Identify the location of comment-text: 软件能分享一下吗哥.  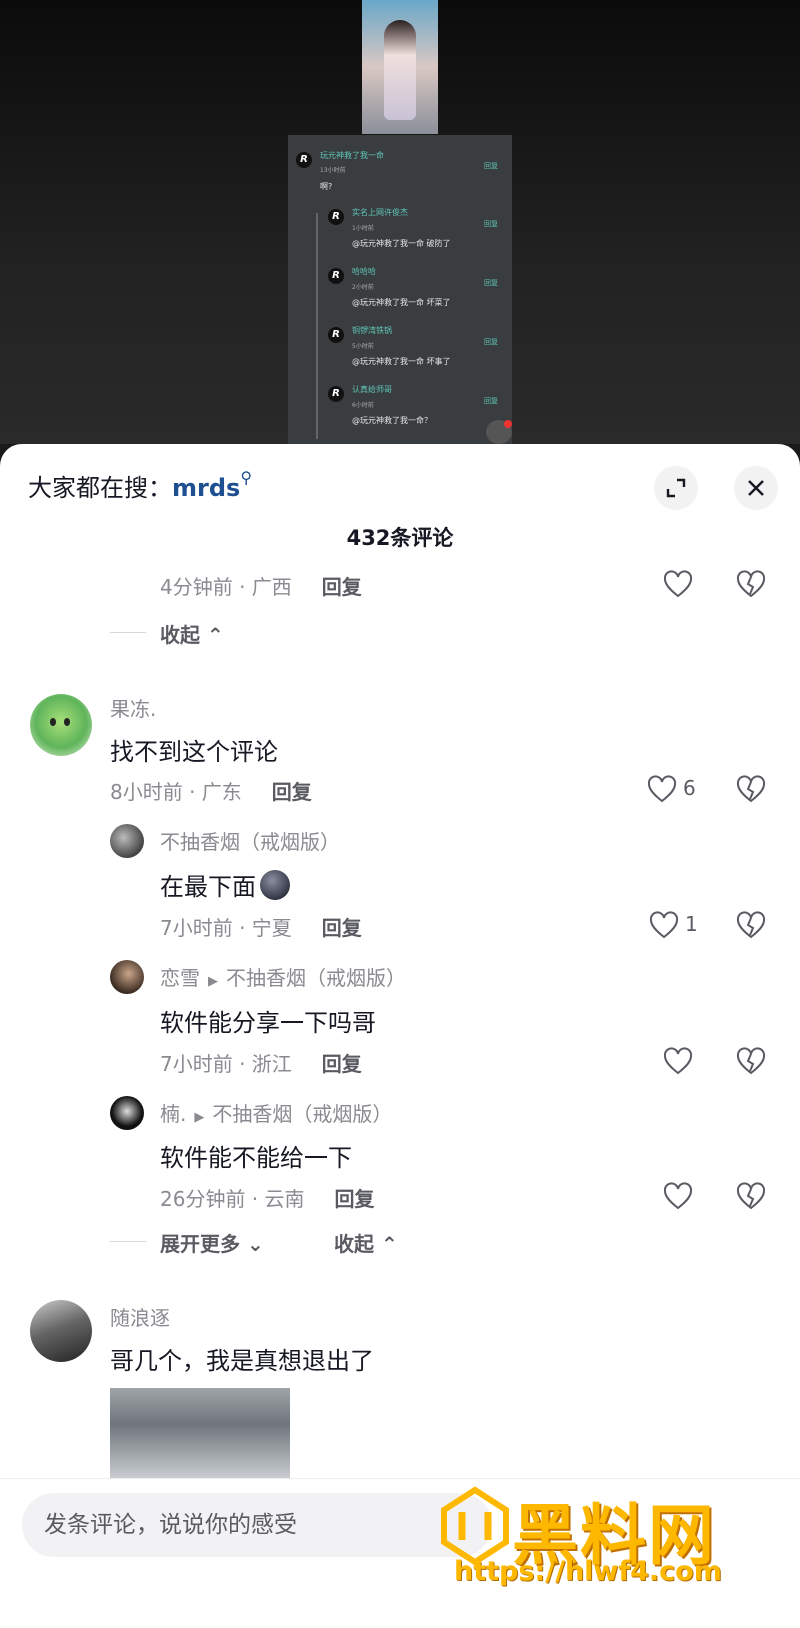
(268, 1023).